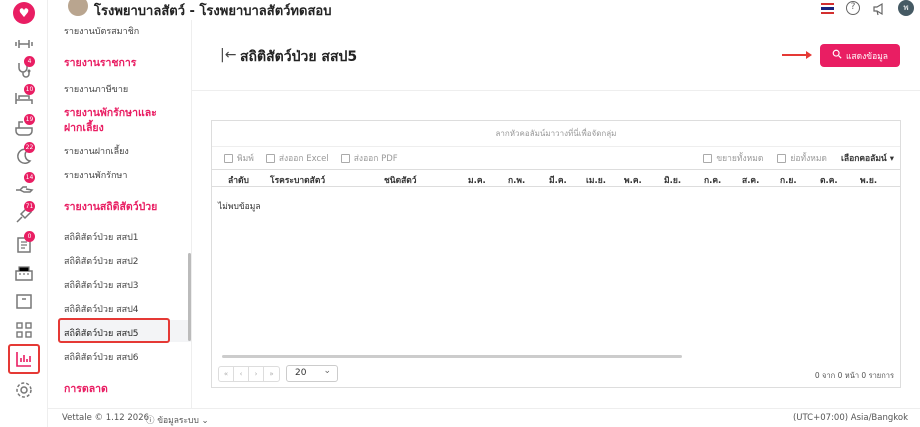  I want to click on badge: 4, so click(29, 61).